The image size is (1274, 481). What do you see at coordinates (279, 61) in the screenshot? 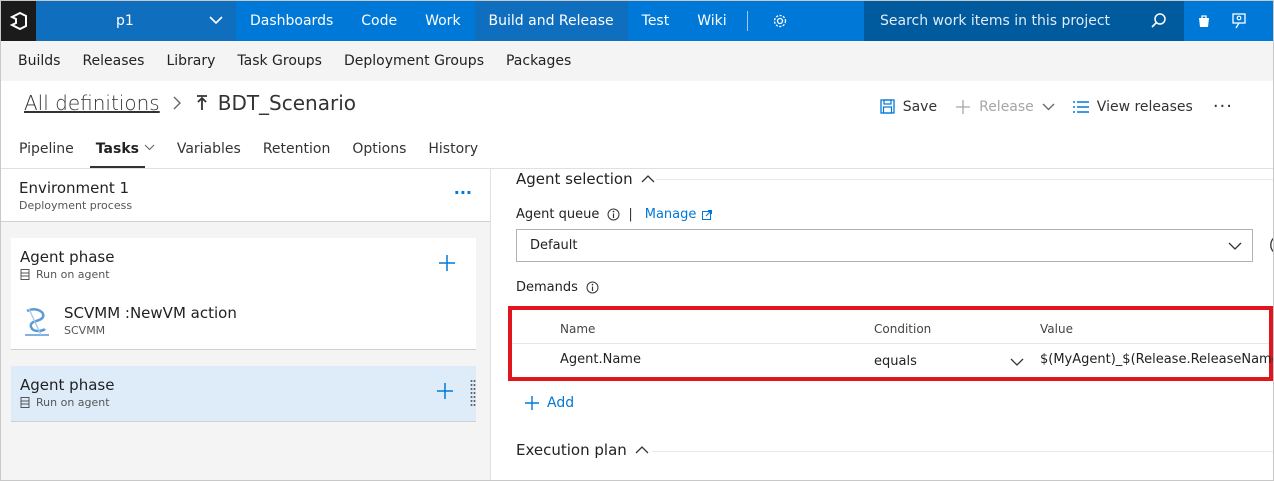
I see `subnav-task-groups: Task Groups` at bounding box center [279, 61].